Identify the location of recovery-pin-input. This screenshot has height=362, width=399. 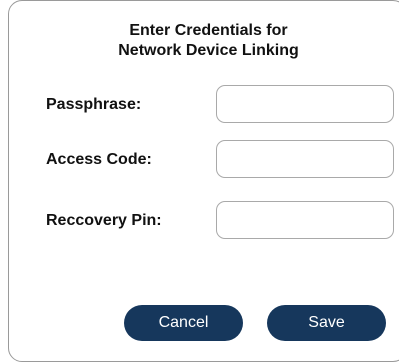
(305, 220).